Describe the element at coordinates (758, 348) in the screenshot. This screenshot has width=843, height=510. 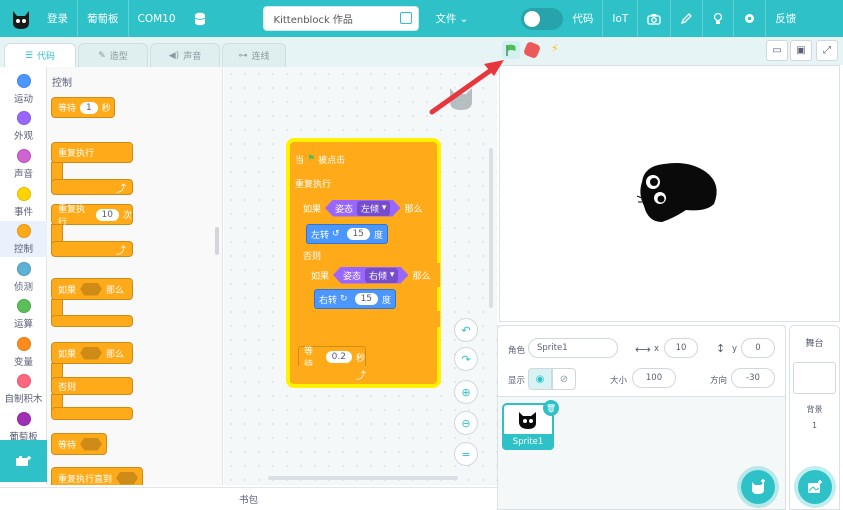
I see `y-input: 0` at that location.